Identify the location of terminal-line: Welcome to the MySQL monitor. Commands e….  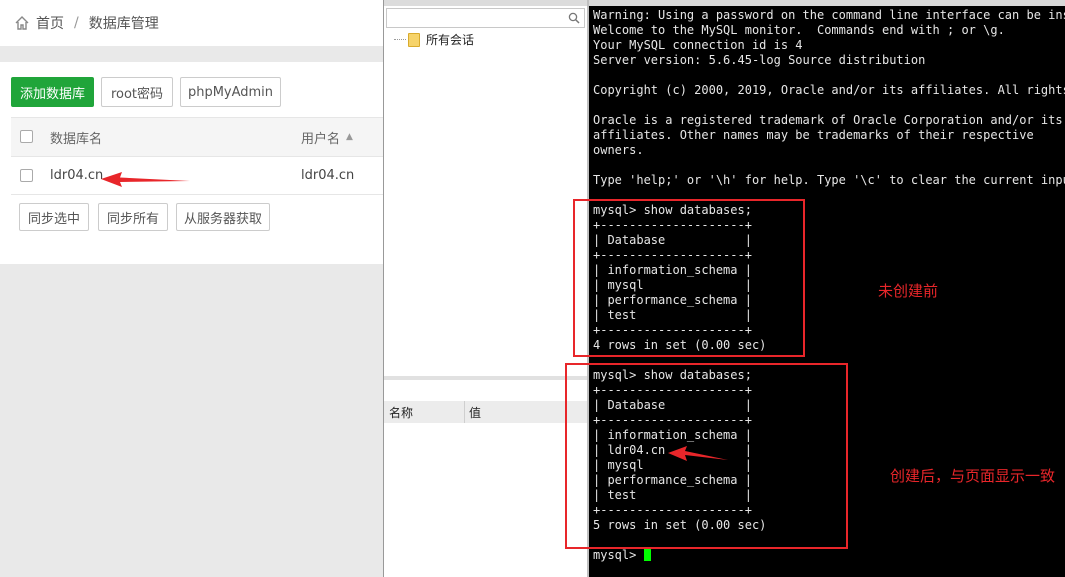
(799, 30).